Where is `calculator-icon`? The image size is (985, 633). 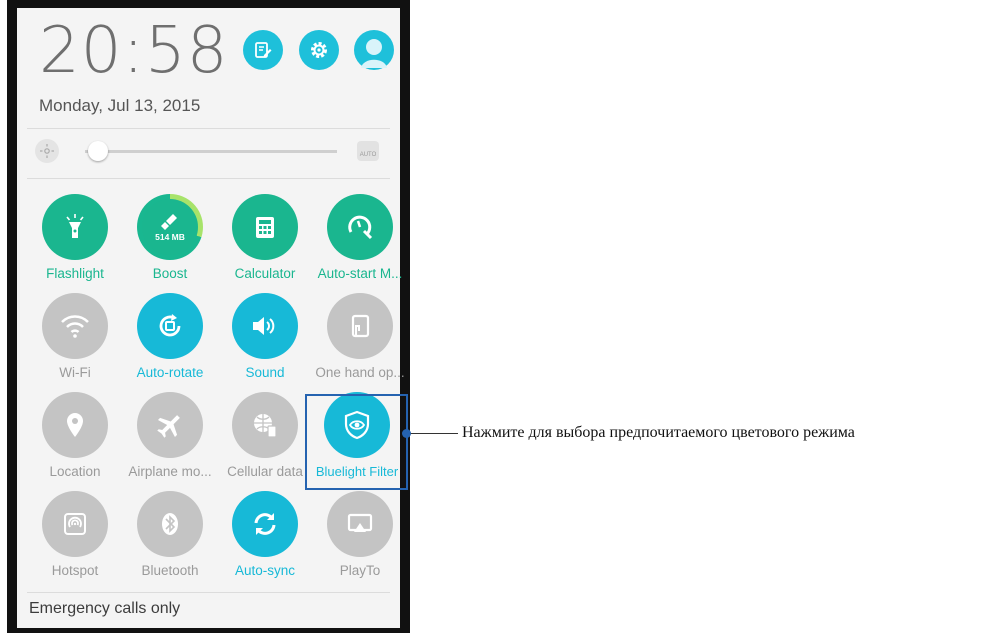
calculator-icon is located at coordinates (265, 227).